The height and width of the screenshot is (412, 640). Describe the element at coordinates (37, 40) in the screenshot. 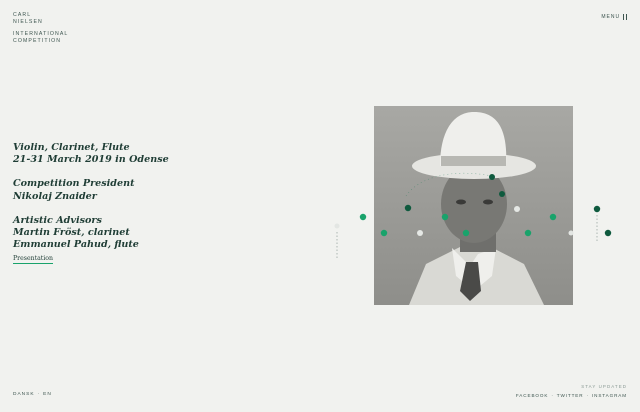

I see `logo-line: COMPETITION` at that location.